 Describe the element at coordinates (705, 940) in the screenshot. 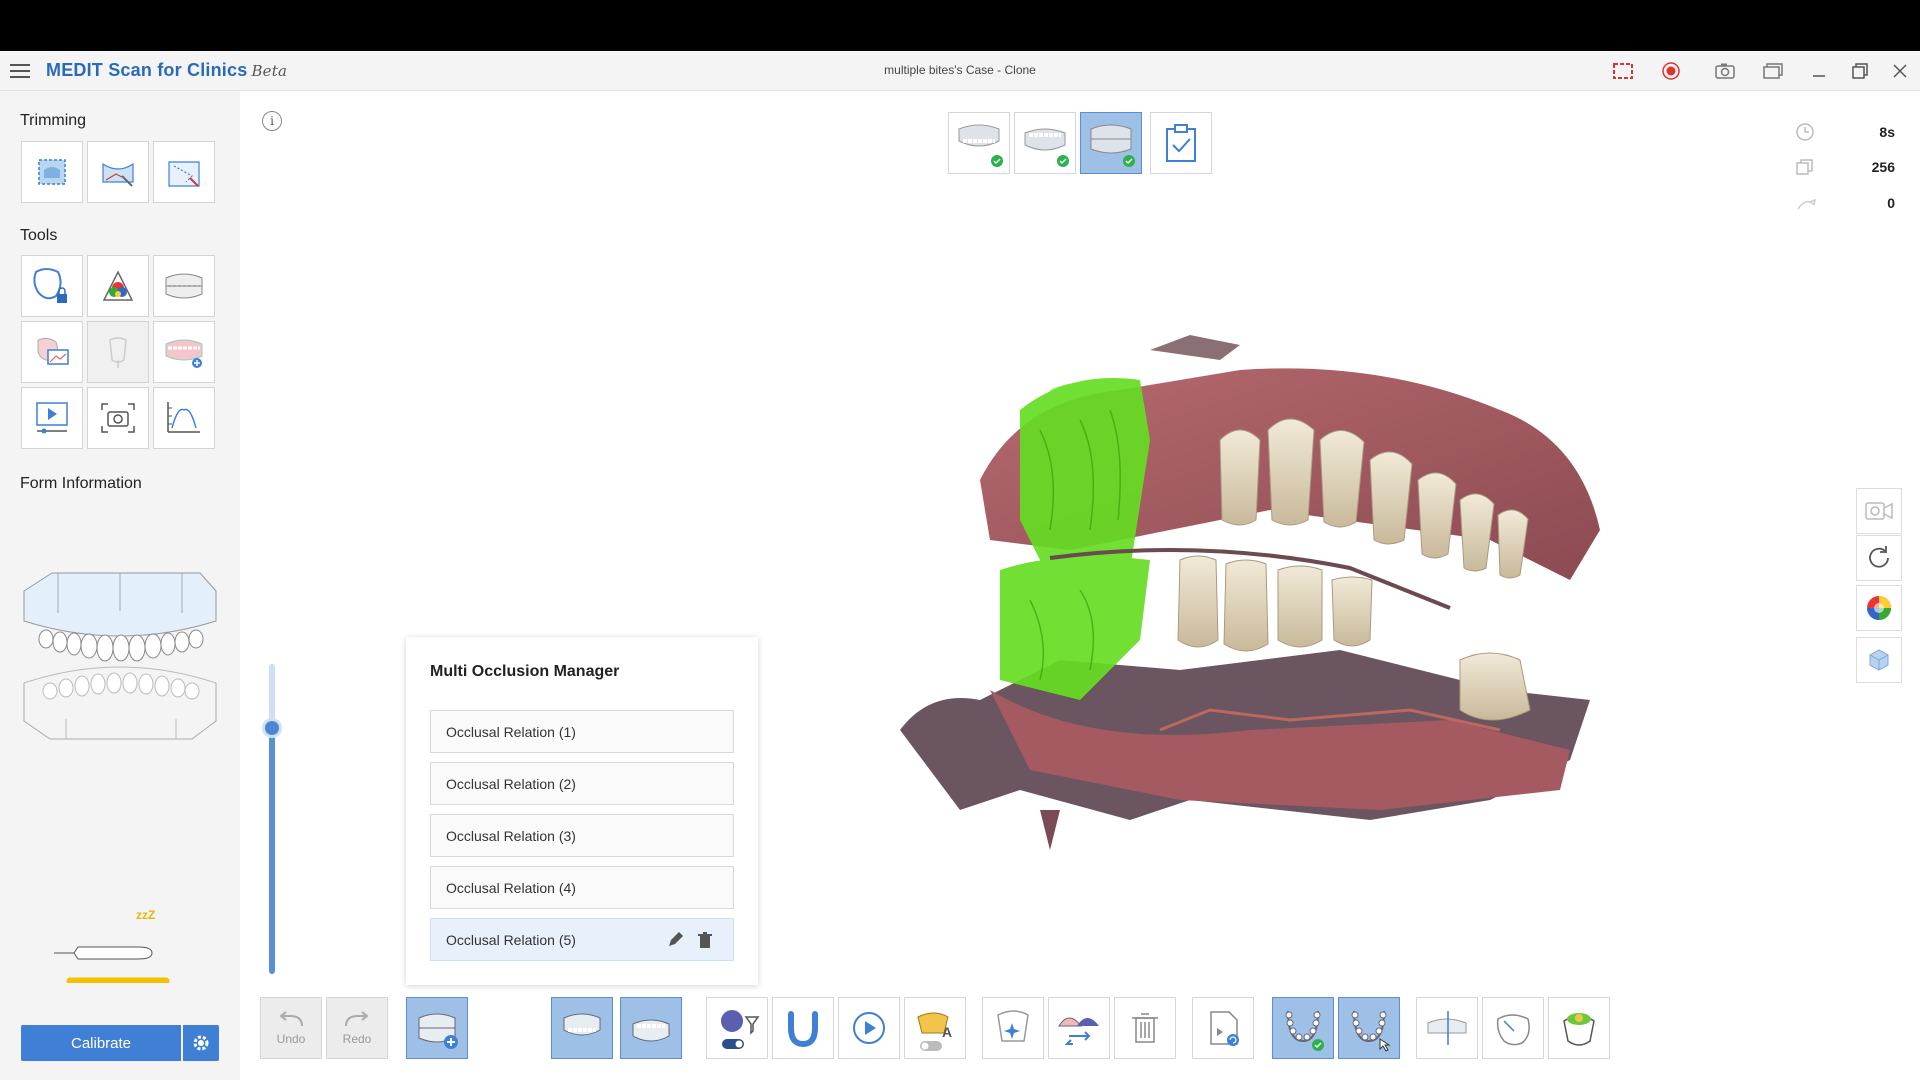

I see `delete-trash-icon` at that location.